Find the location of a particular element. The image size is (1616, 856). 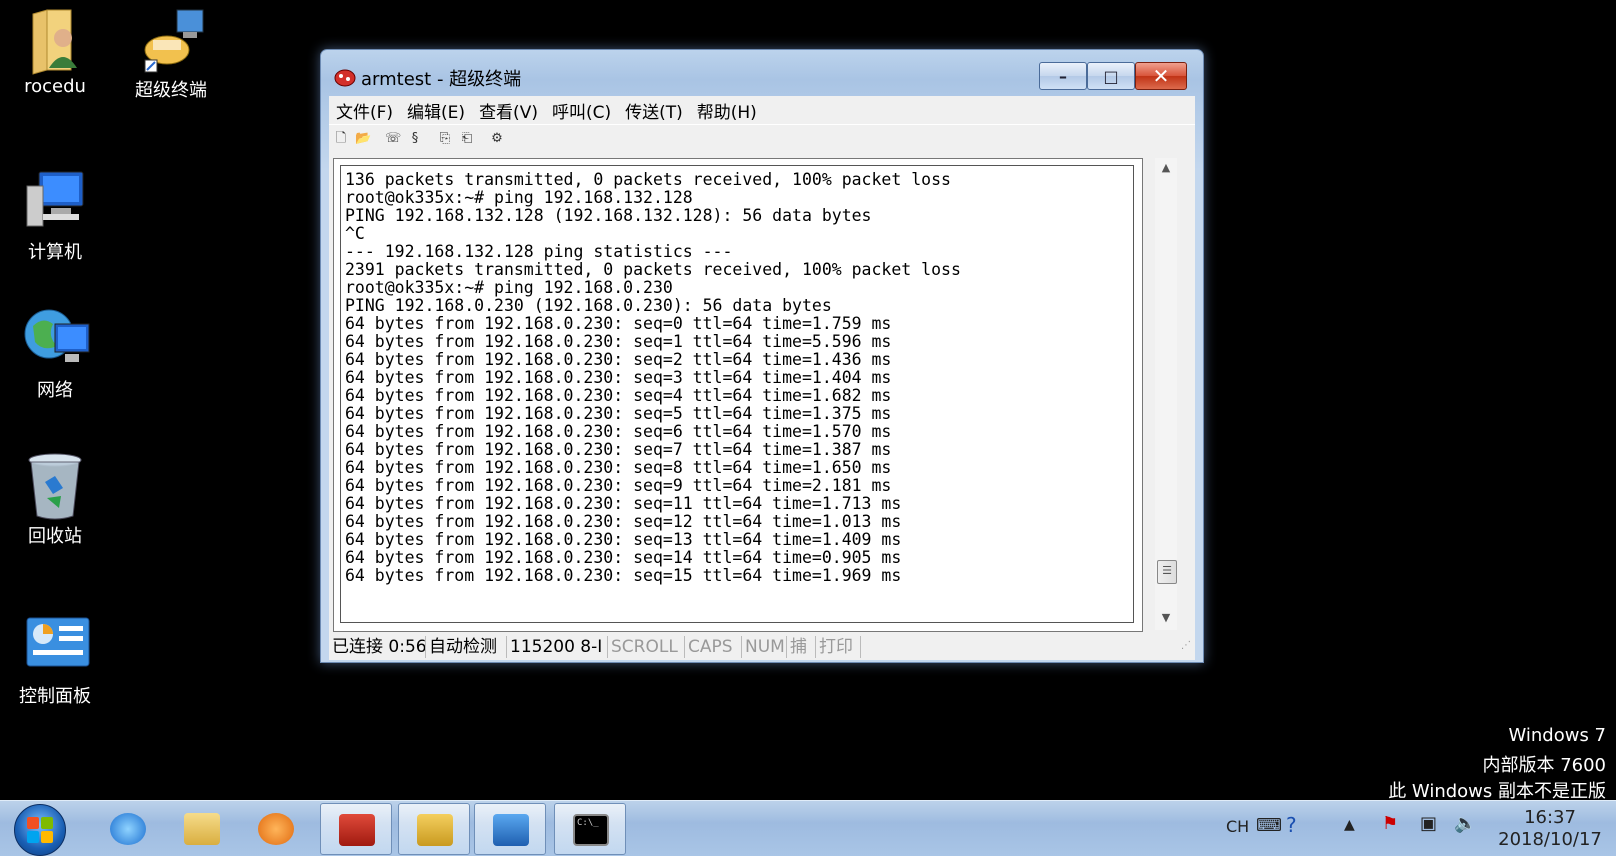

taskbar: C:\_ CH ⌨ ? ▲ ⚑ ▣ 🔈 16:37 2018/10/17 is located at coordinates (808, 828).